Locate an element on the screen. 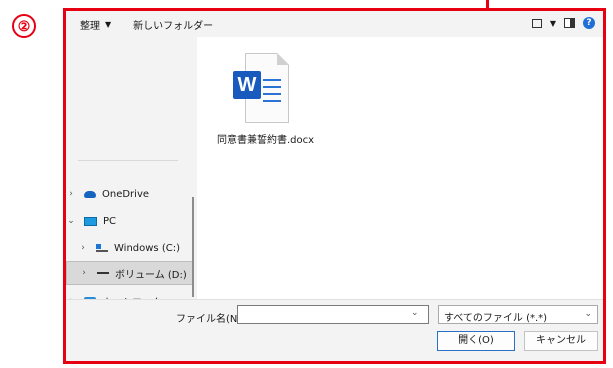 This screenshot has height=368, width=613. new-folder-button: 新しいフォルダー is located at coordinates (173, 24).